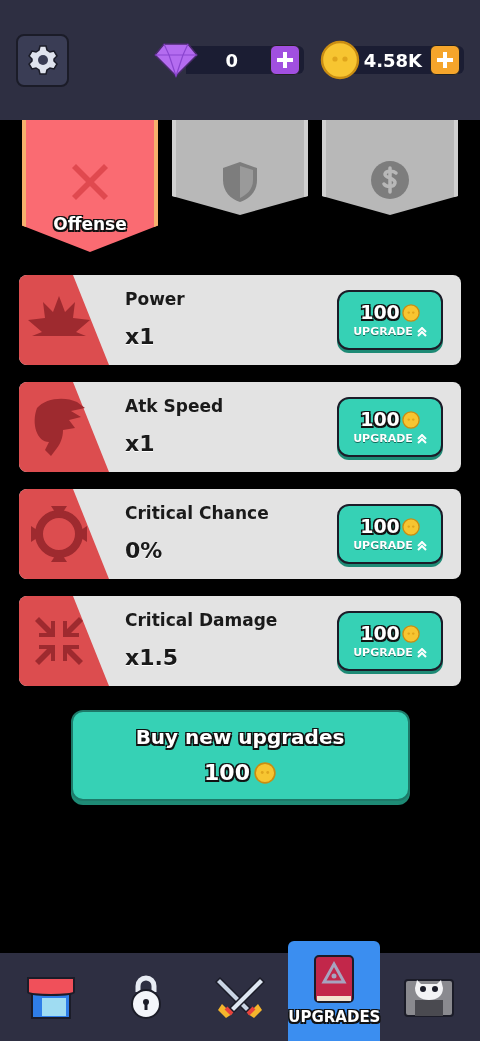 The height and width of the screenshot is (1041, 480). Describe the element at coordinates (392, 60) in the screenshot. I see `currency-amount: 4.58K` at that location.